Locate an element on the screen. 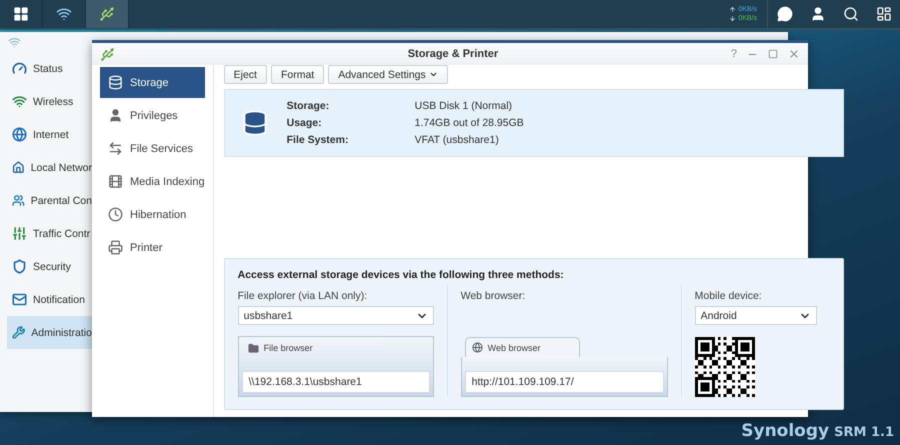 The width and height of the screenshot is (900, 445). info-label: Storage: is located at coordinates (308, 106).